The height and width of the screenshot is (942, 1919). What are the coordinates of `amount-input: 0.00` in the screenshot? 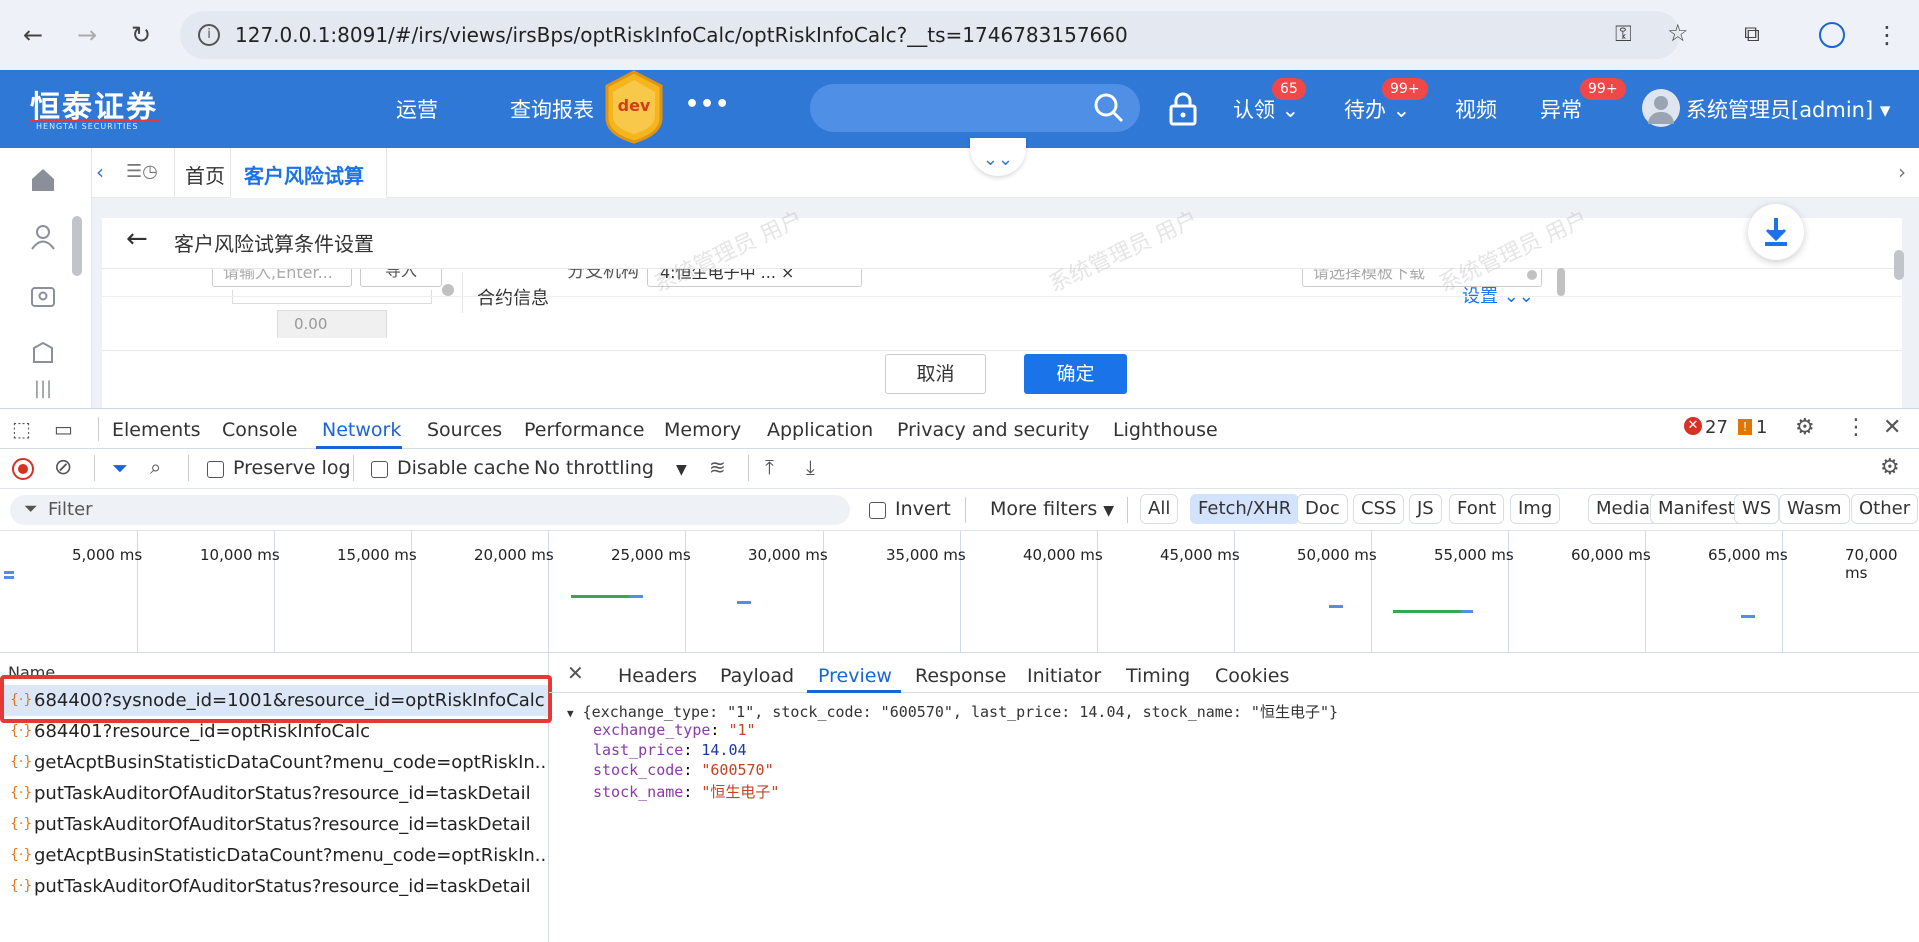 It's located at (332, 324).